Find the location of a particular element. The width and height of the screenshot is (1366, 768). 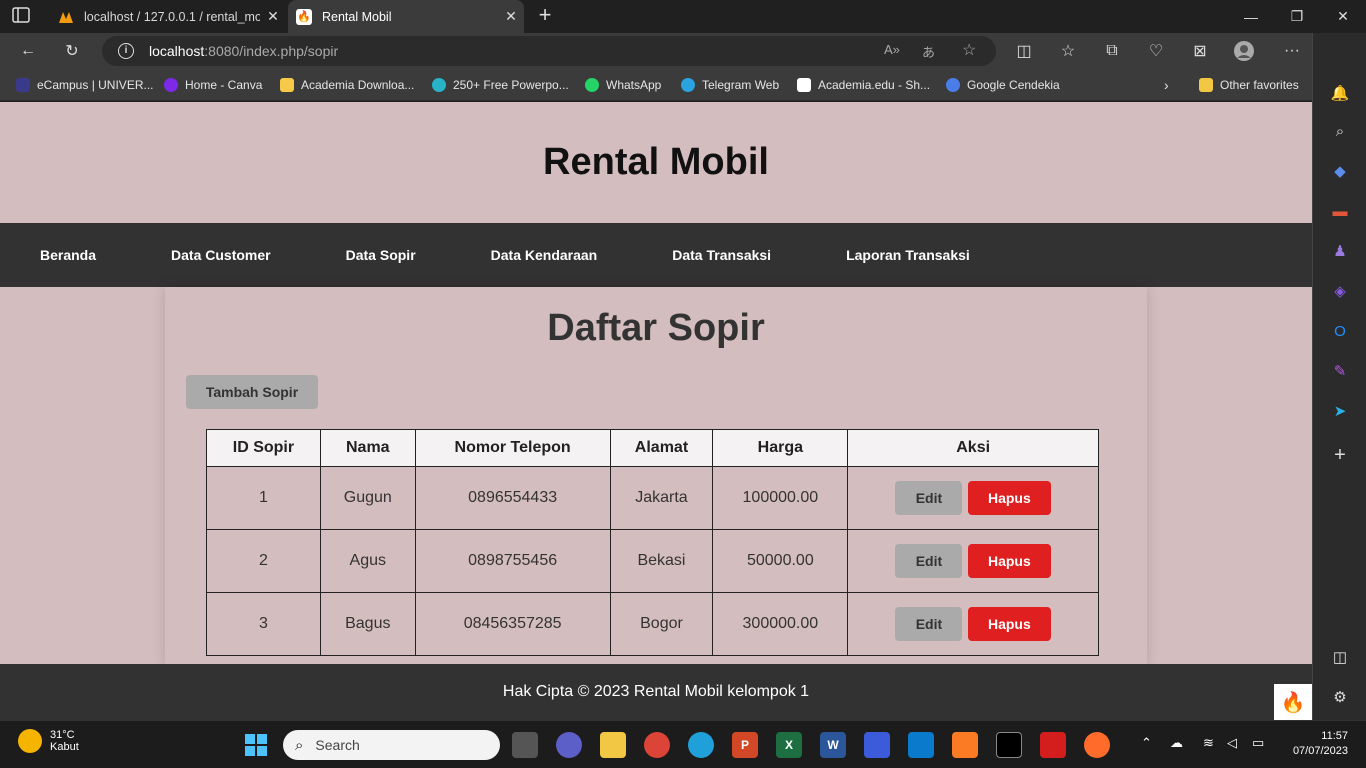

system-clock: 11:57 07/07/2023 is located at coordinates (1317, 744).